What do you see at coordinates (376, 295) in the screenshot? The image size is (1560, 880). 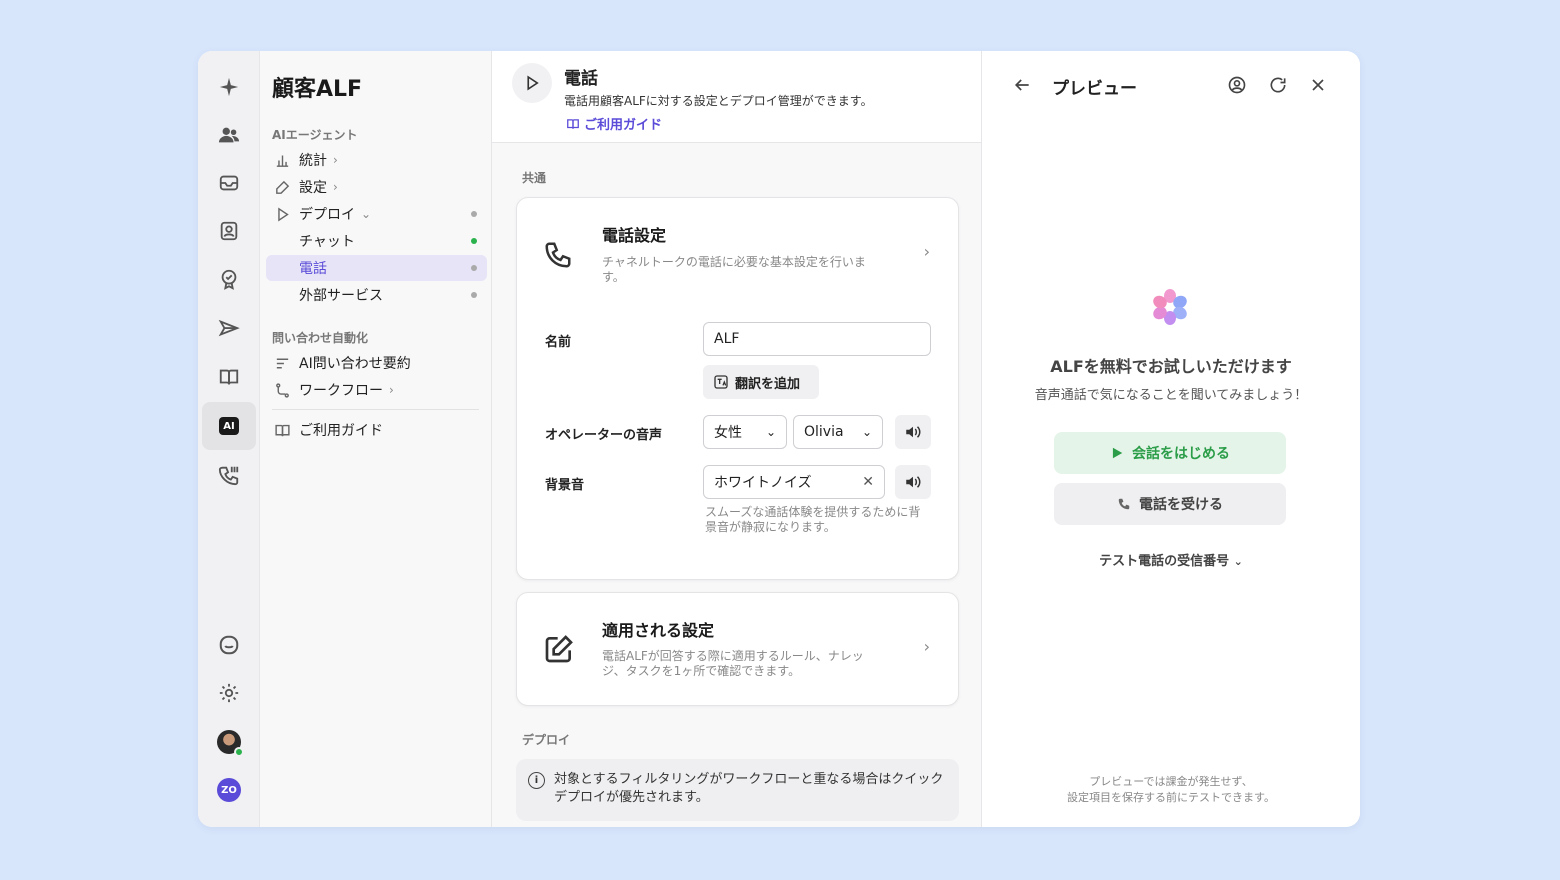 I see `sidebar-item-external: 外部サービス` at bounding box center [376, 295].